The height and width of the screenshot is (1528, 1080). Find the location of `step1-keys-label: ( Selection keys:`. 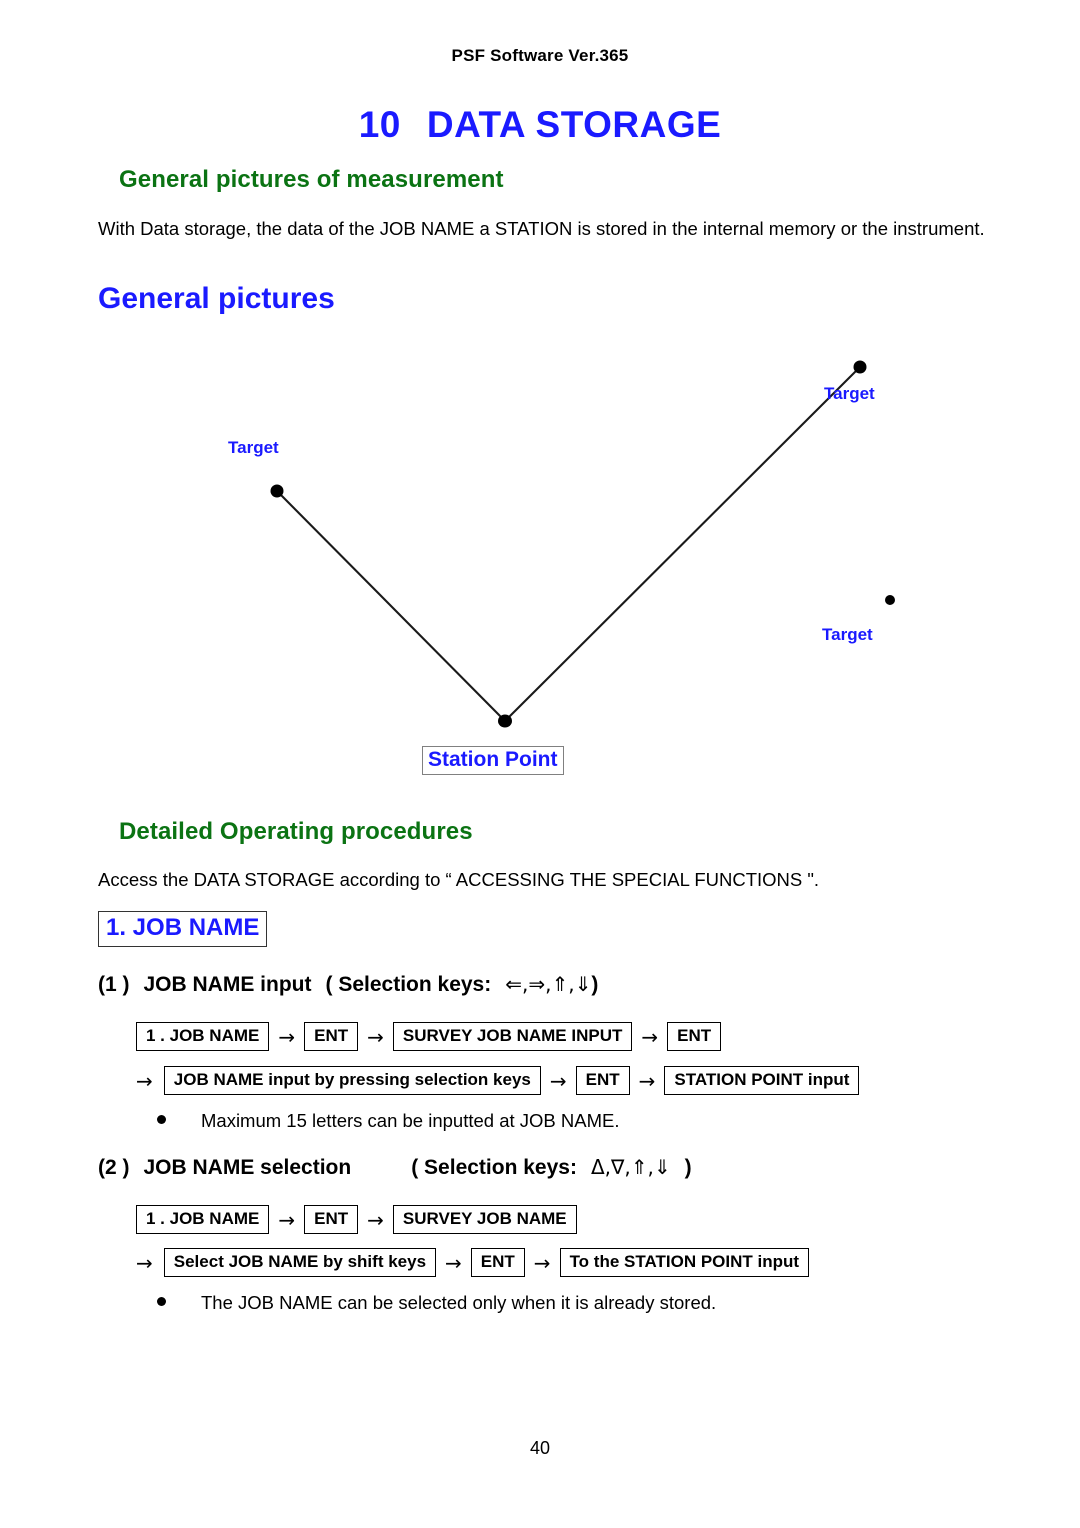

step1-keys-label: ( Selection keys: is located at coordinates (408, 984).